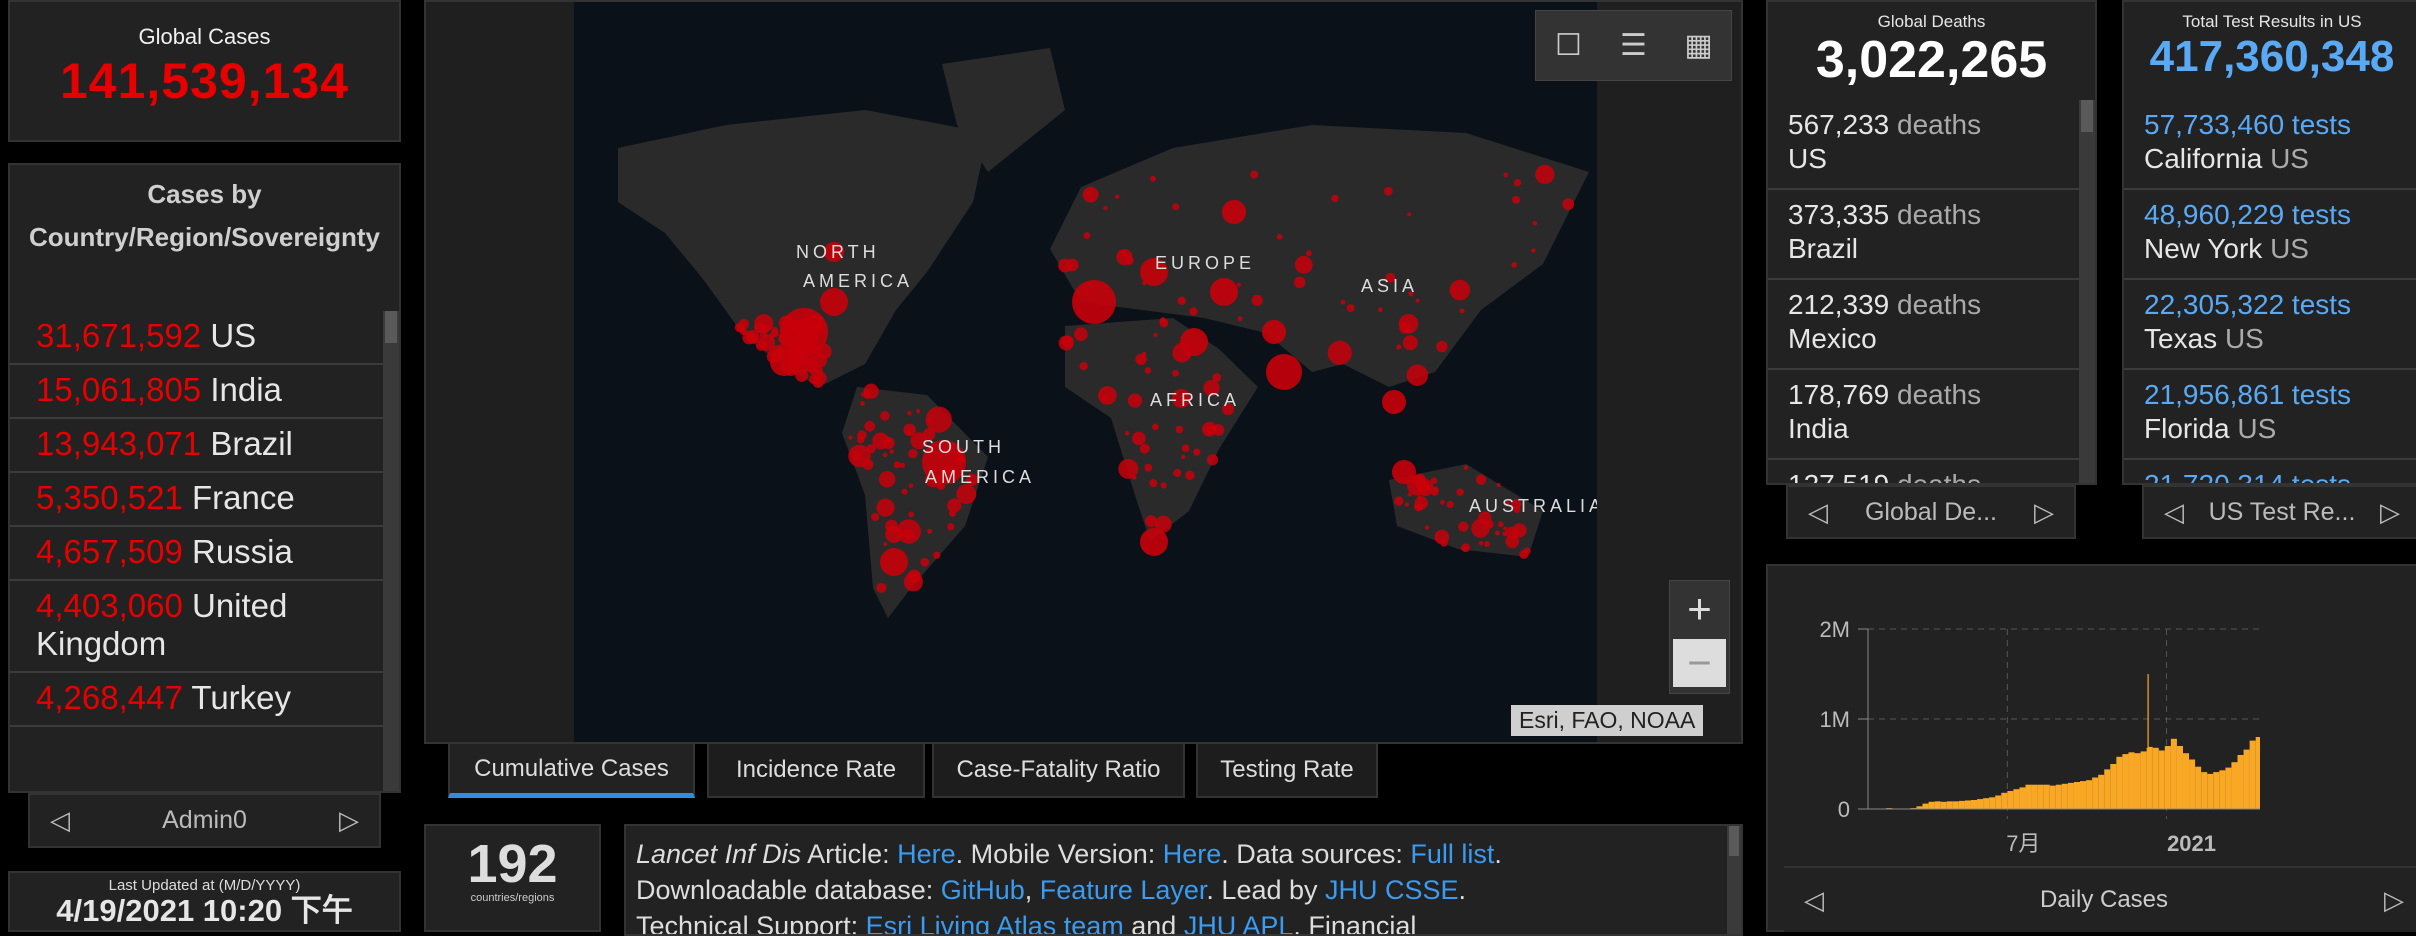 This screenshot has height=936, width=2416. I want to click on deaths-list-scrollbar, so click(2087, 291).